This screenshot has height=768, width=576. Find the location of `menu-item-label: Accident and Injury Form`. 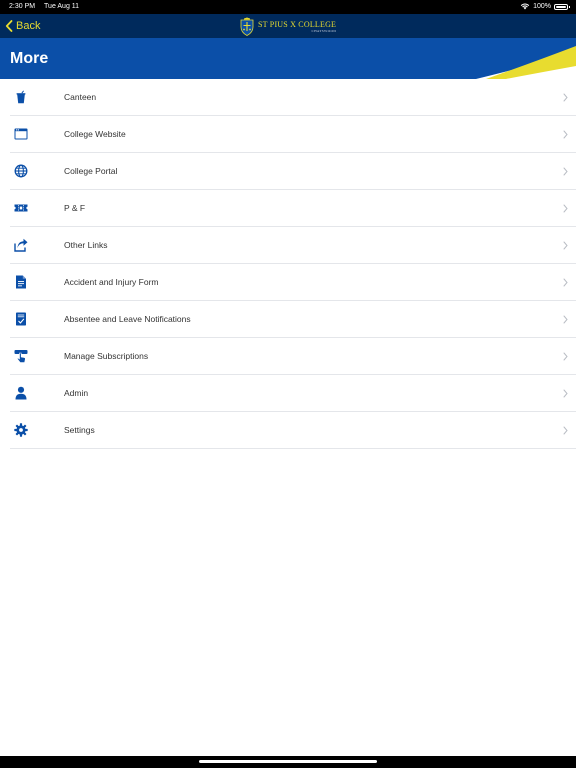

menu-item-label: Accident and Injury Form is located at coordinates (111, 282).